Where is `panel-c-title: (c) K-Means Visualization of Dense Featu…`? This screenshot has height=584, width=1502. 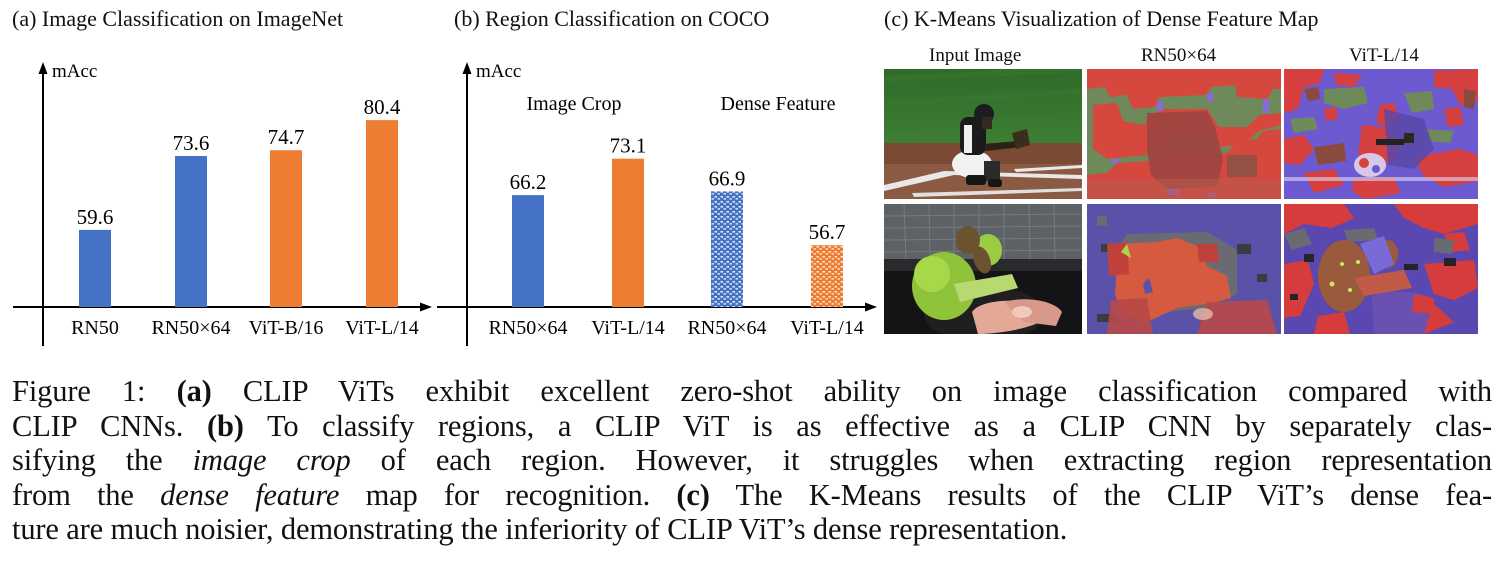 panel-c-title: (c) K-Means Visualization of Dense Featu… is located at coordinates (1101, 18).